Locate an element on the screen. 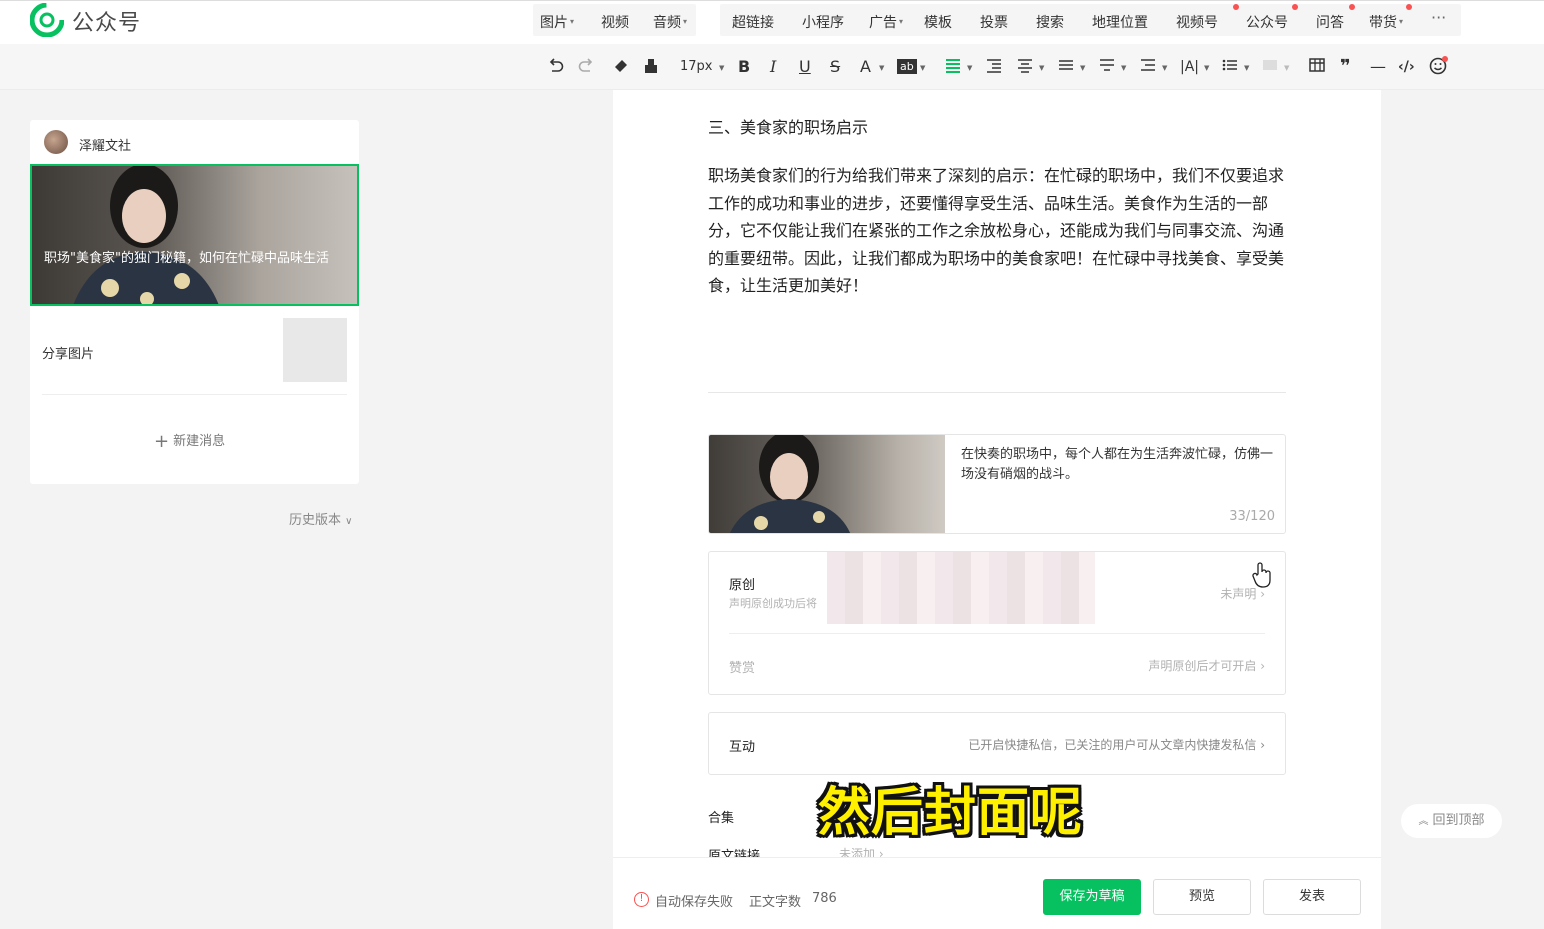  format-painter-icon is located at coordinates (651, 66).